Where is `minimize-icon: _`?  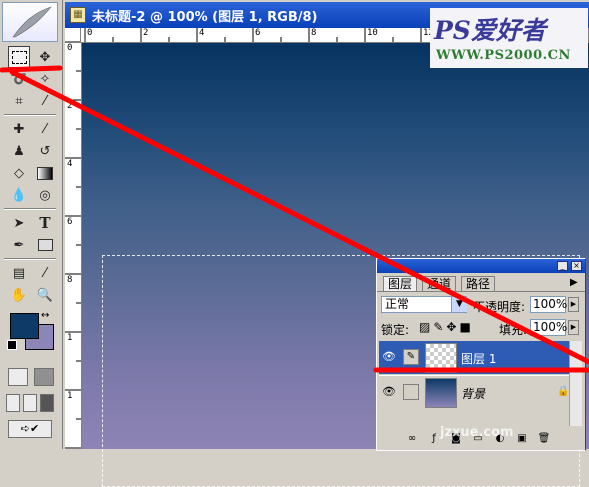
minimize-icon: _ is located at coordinates (562, 266).